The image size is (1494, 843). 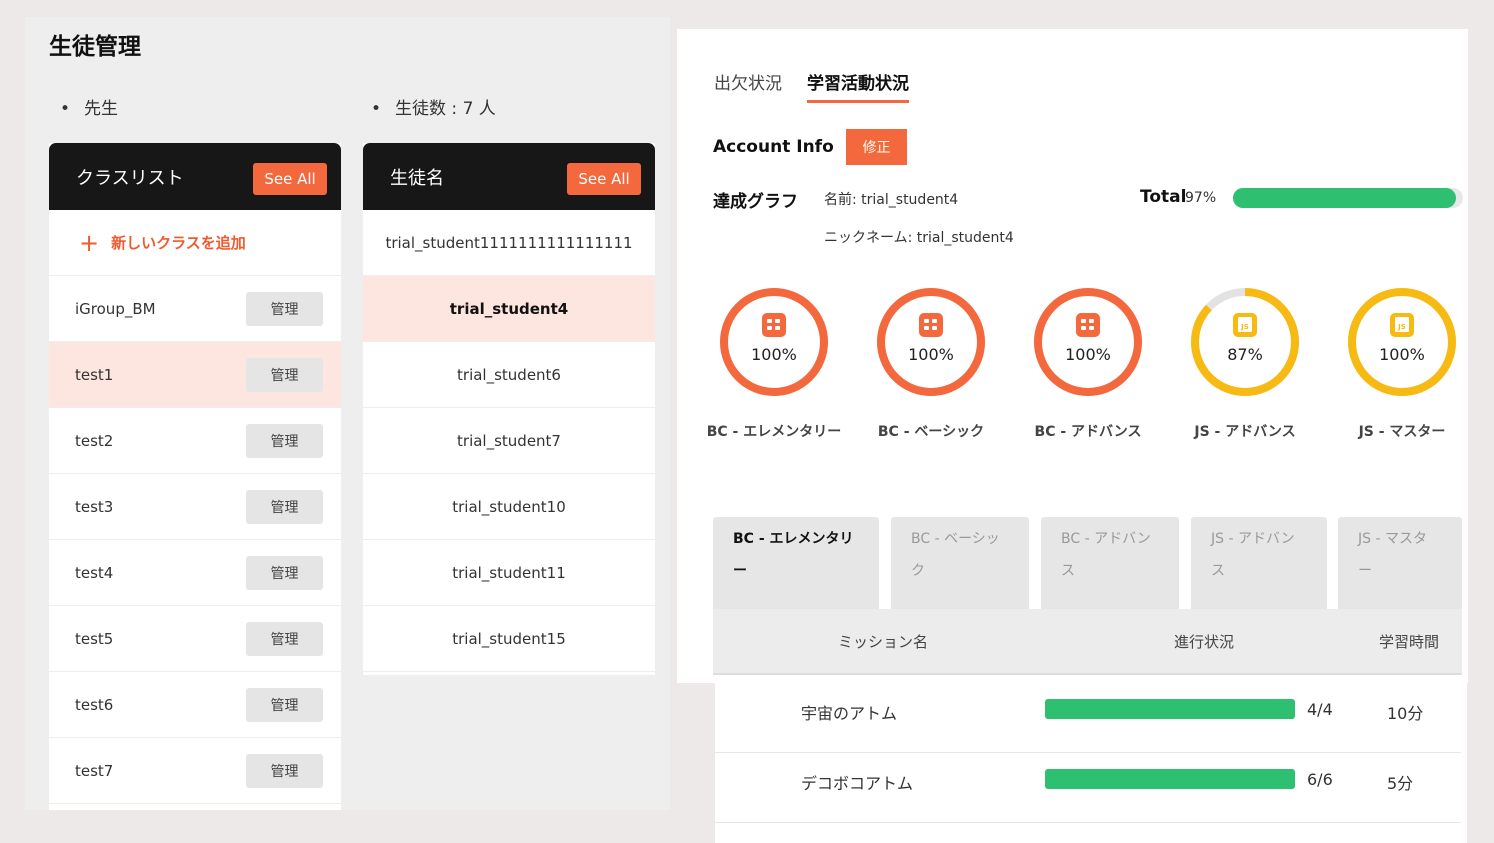 I want to click on teacher-label: 先生, so click(x=89, y=106).